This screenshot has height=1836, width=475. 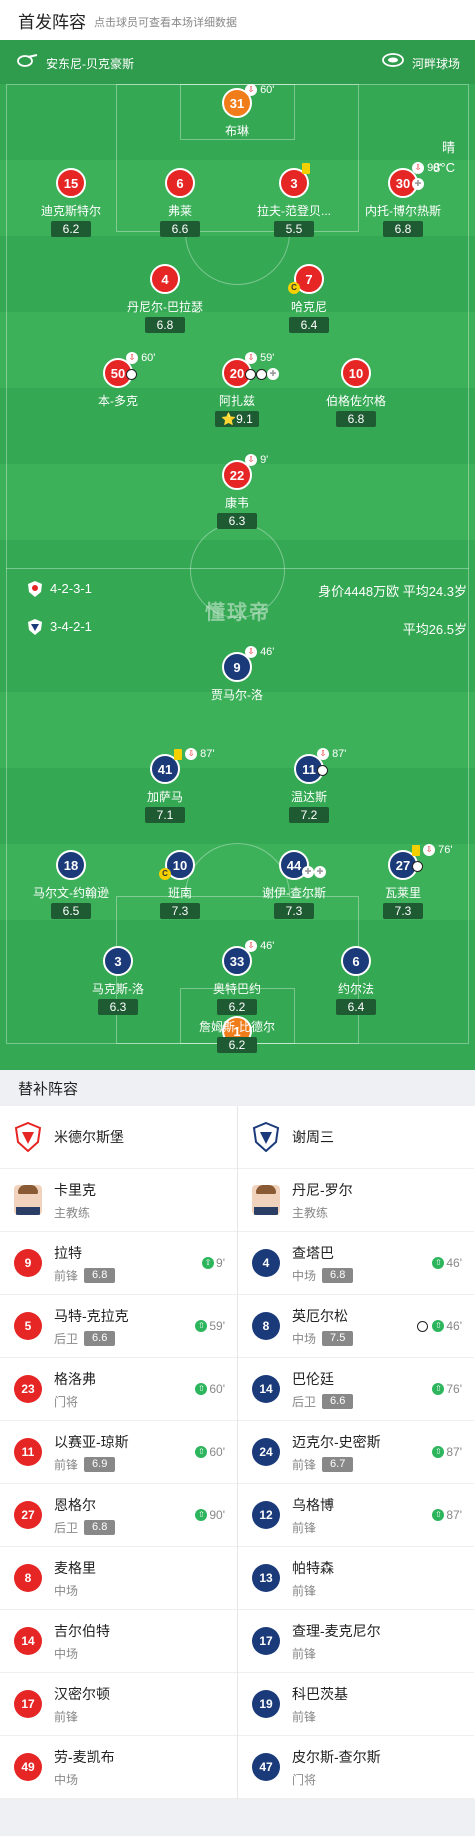 What do you see at coordinates (180, 203) in the screenshot?
I see `home-player-6: 6 弗莱 6.6` at bounding box center [180, 203].